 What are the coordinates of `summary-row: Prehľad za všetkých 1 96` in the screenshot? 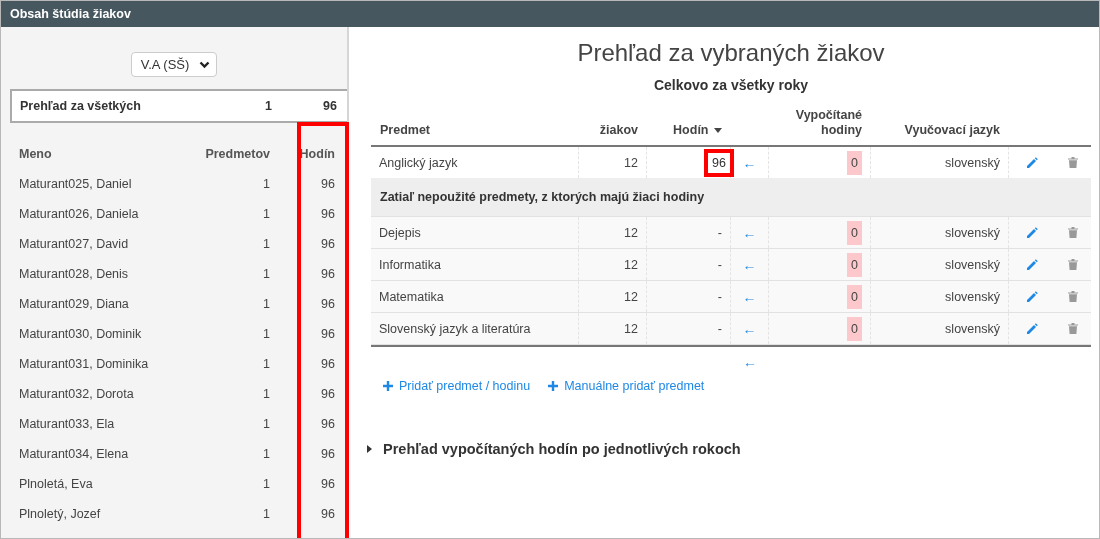 It's located at (178, 106).